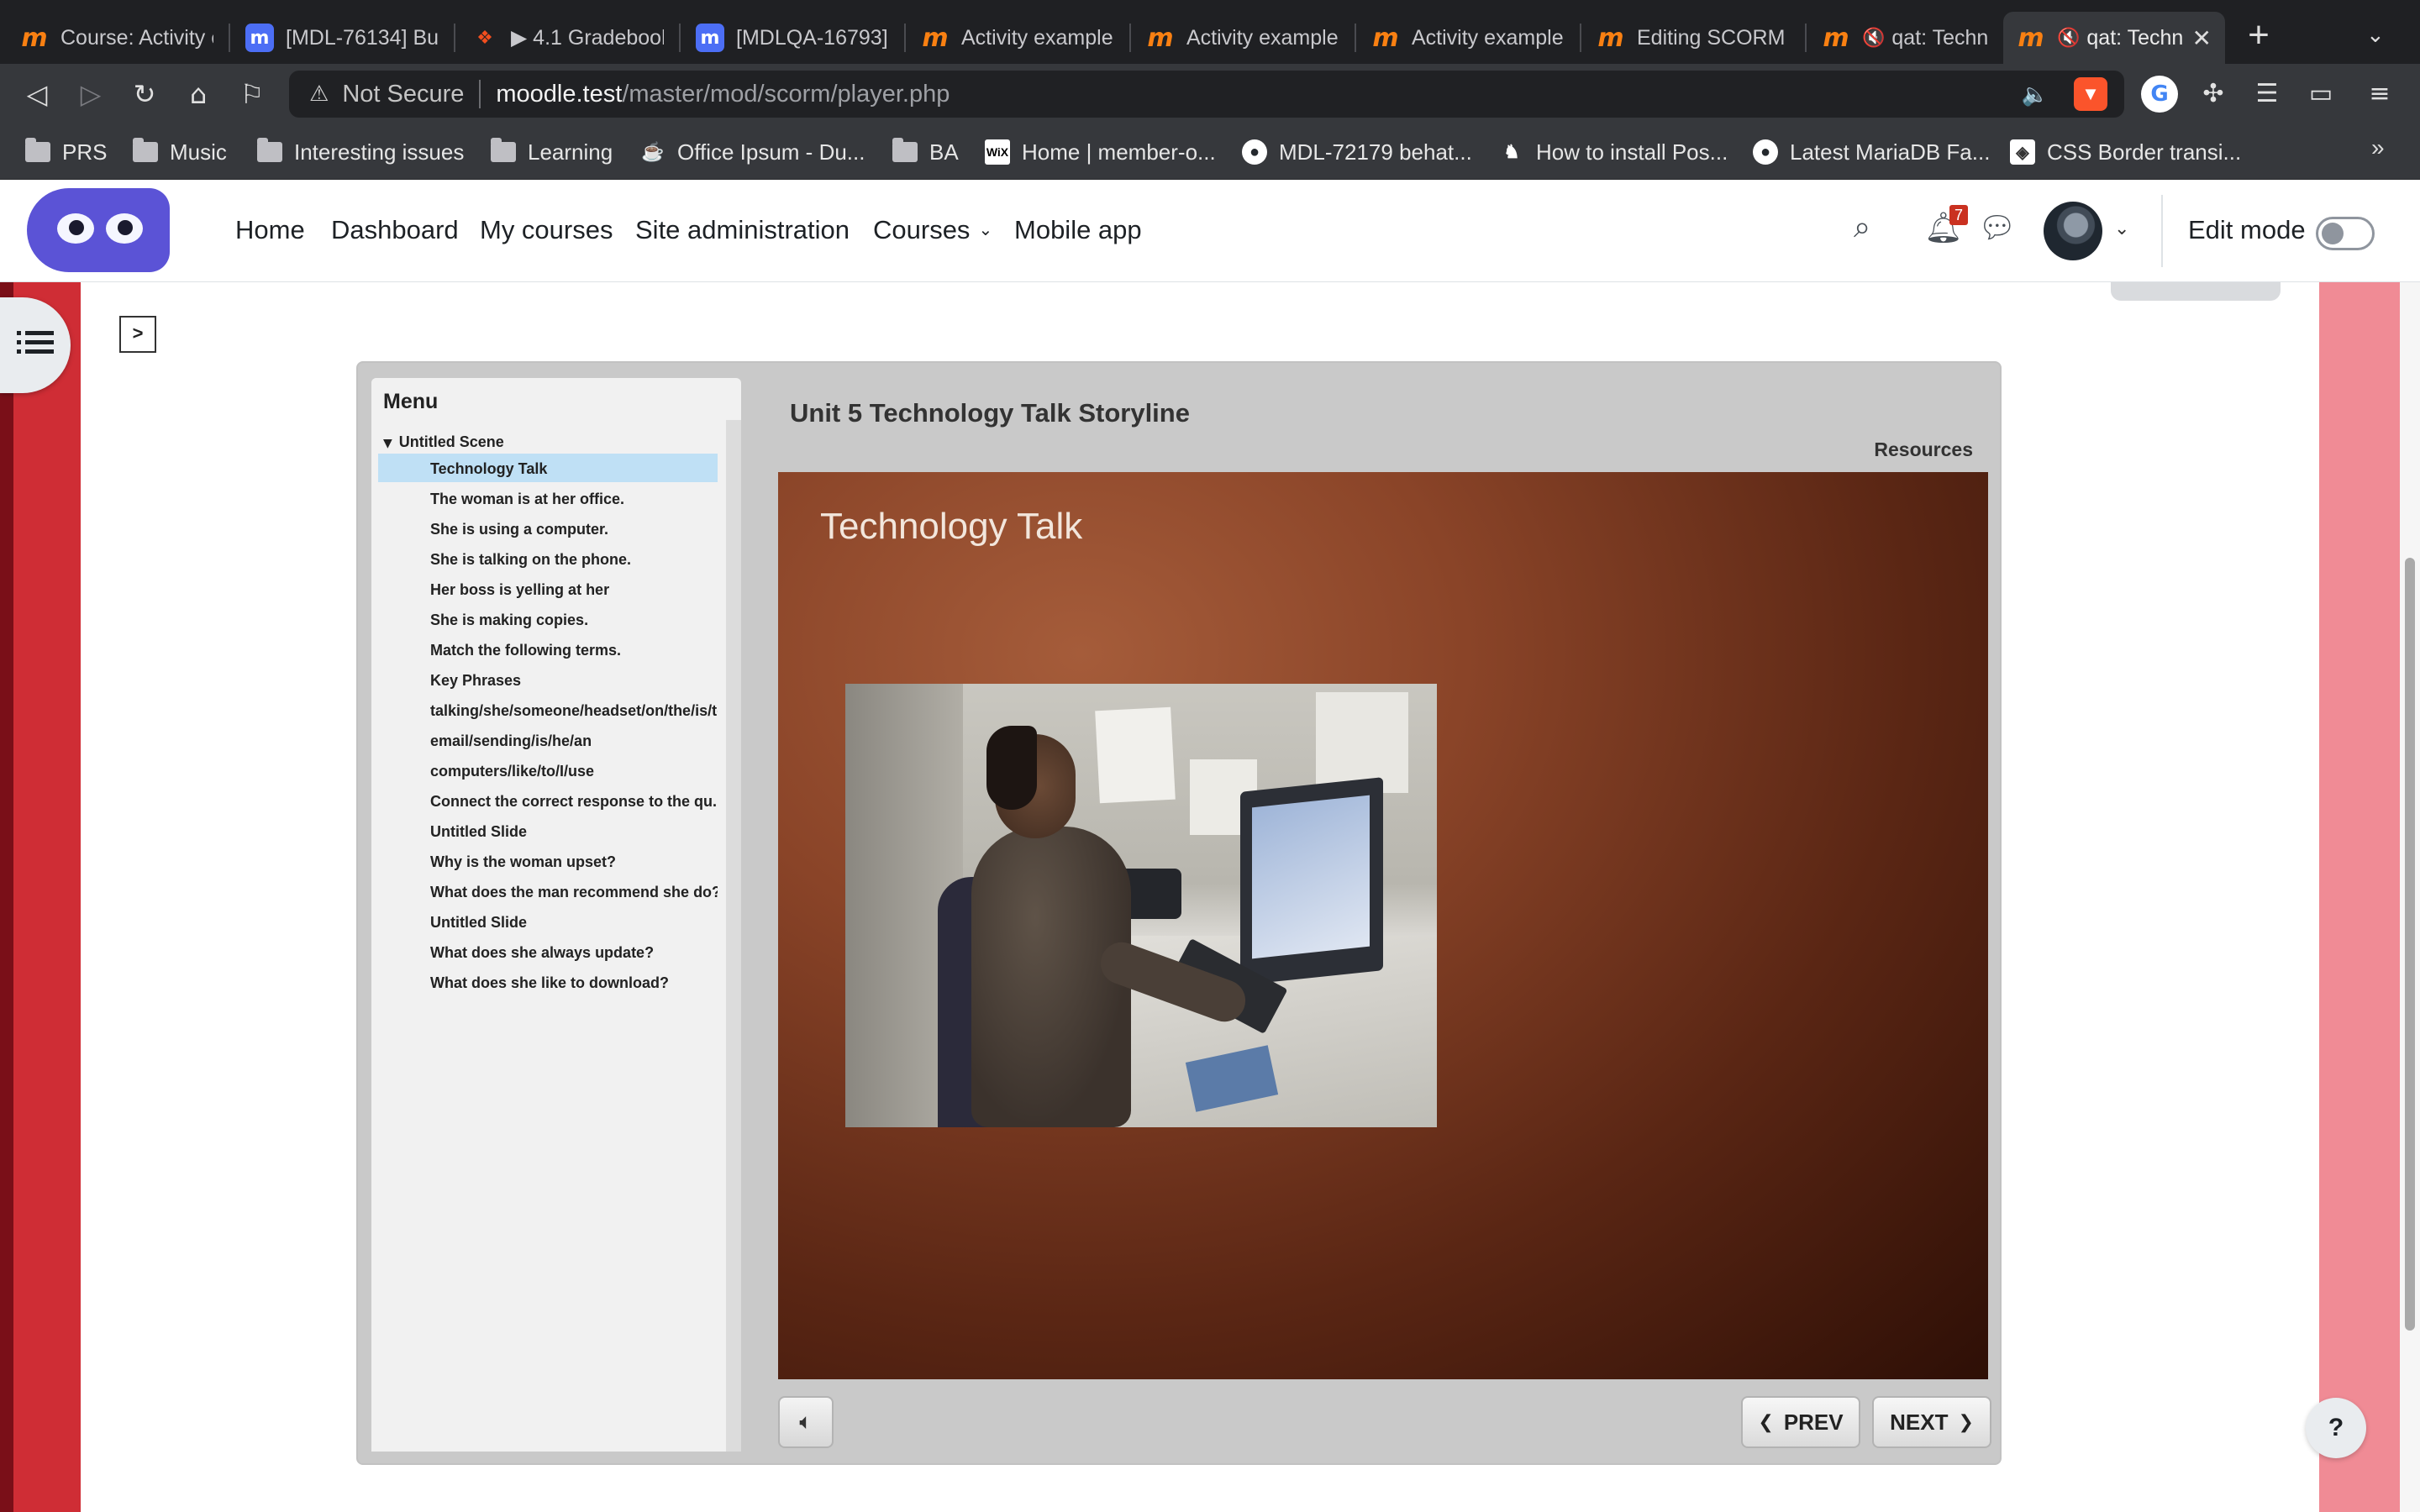  Describe the element at coordinates (1923, 449) in the screenshot. I see `resources-link: Resources` at that location.